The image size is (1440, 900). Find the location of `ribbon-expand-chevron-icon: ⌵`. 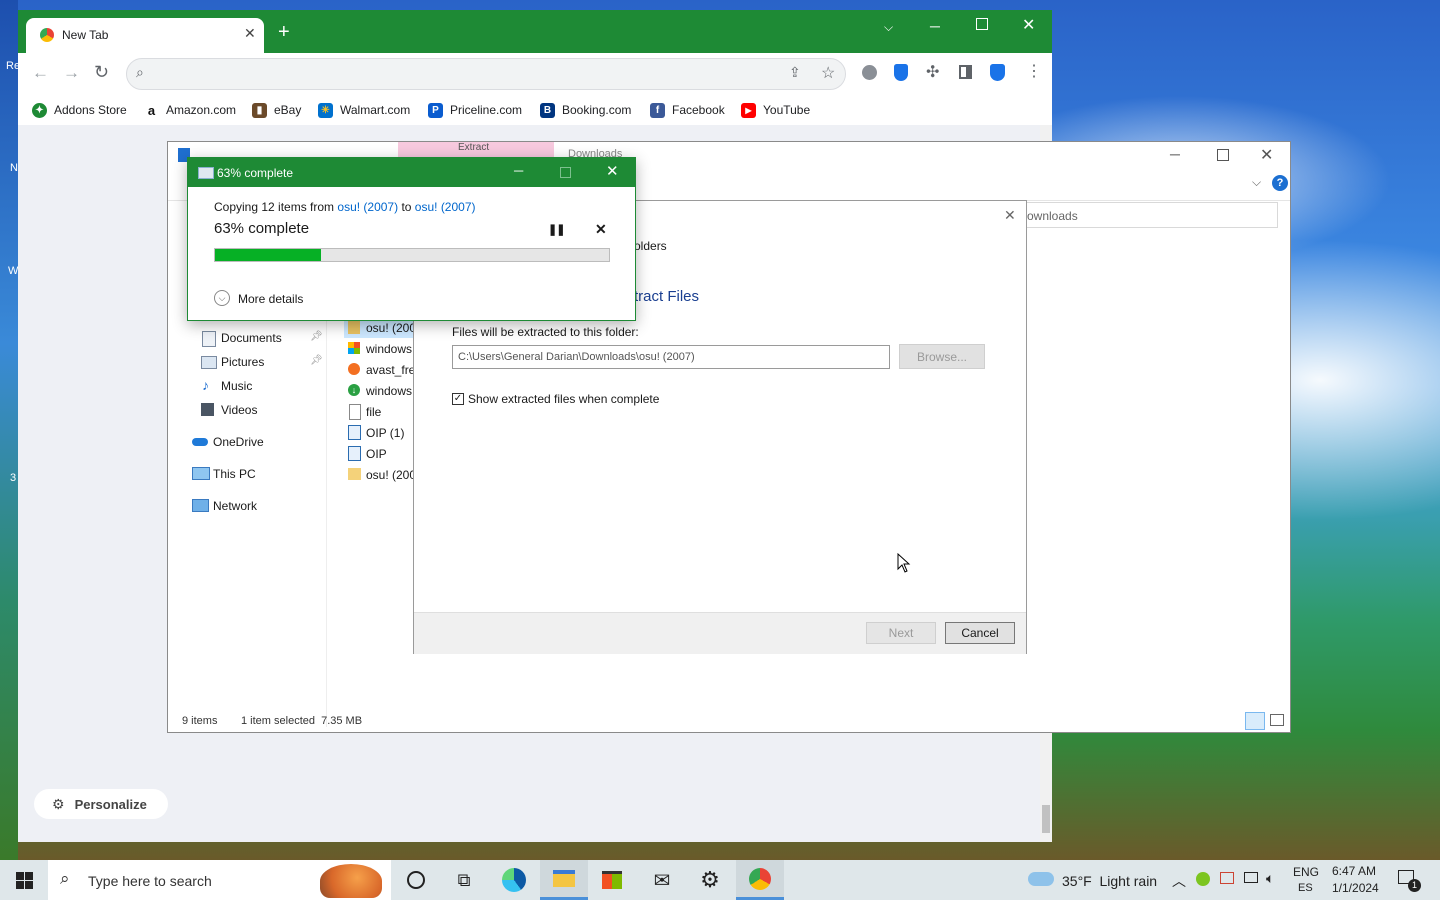

ribbon-expand-chevron-icon: ⌵ is located at coordinates (1256, 182).